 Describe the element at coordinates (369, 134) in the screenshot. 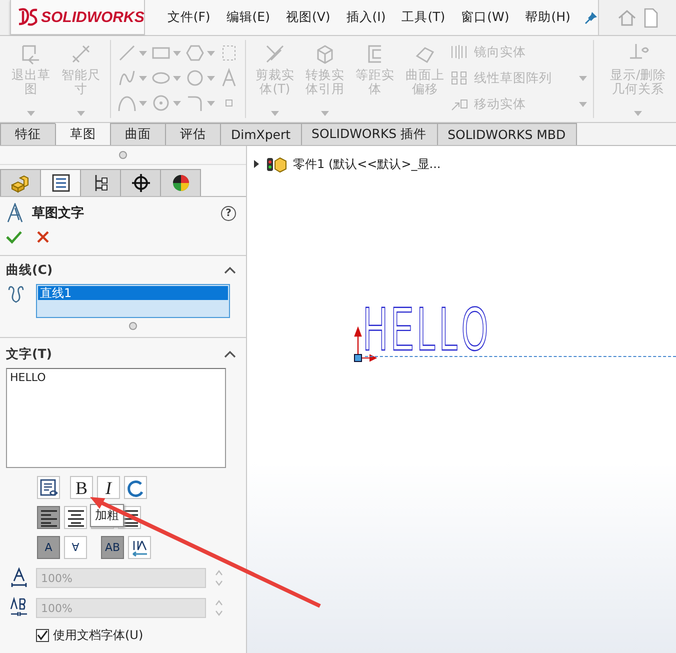

I see `command-tab: SOLIDWORKS 插件` at that location.